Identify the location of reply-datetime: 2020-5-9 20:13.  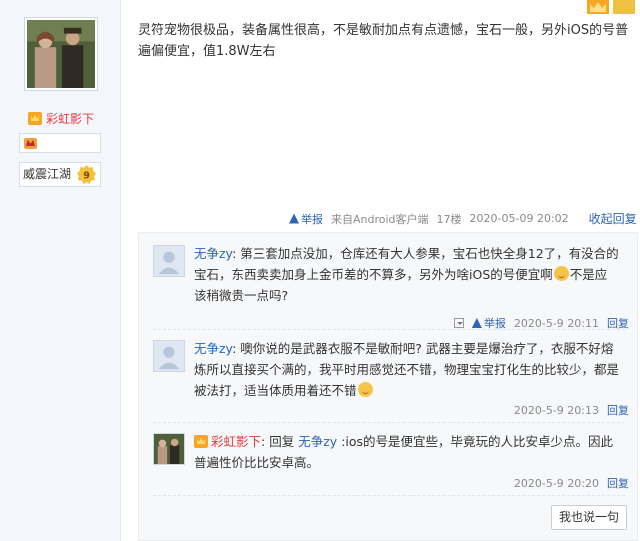
(556, 410).